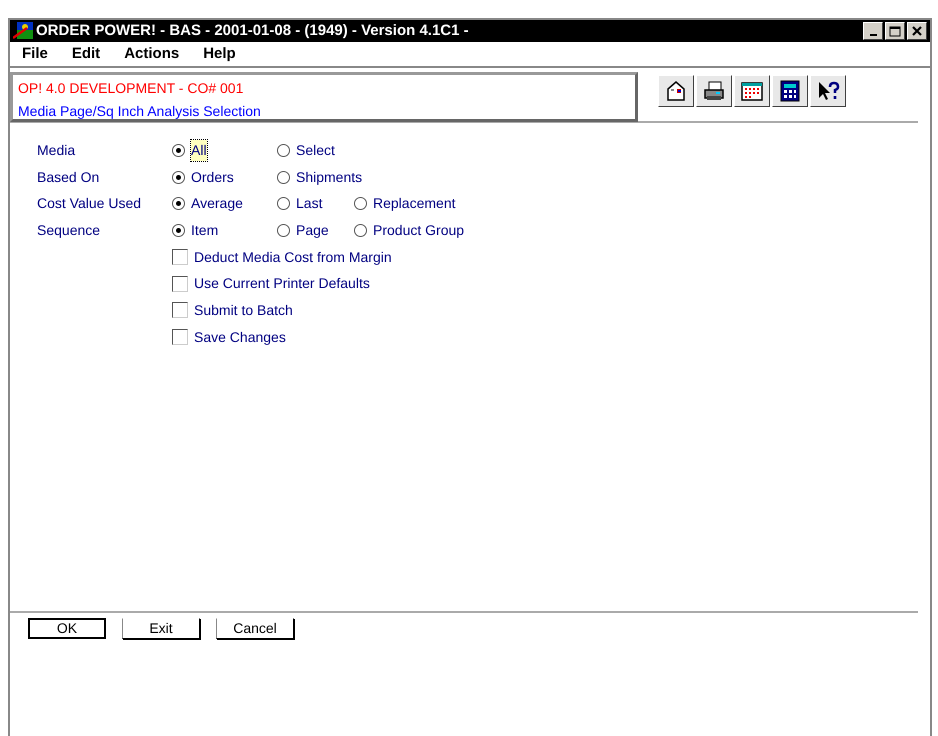 The height and width of the screenshot is (736, 938). I want to click on radio-label: Orders, so click(212, 177).